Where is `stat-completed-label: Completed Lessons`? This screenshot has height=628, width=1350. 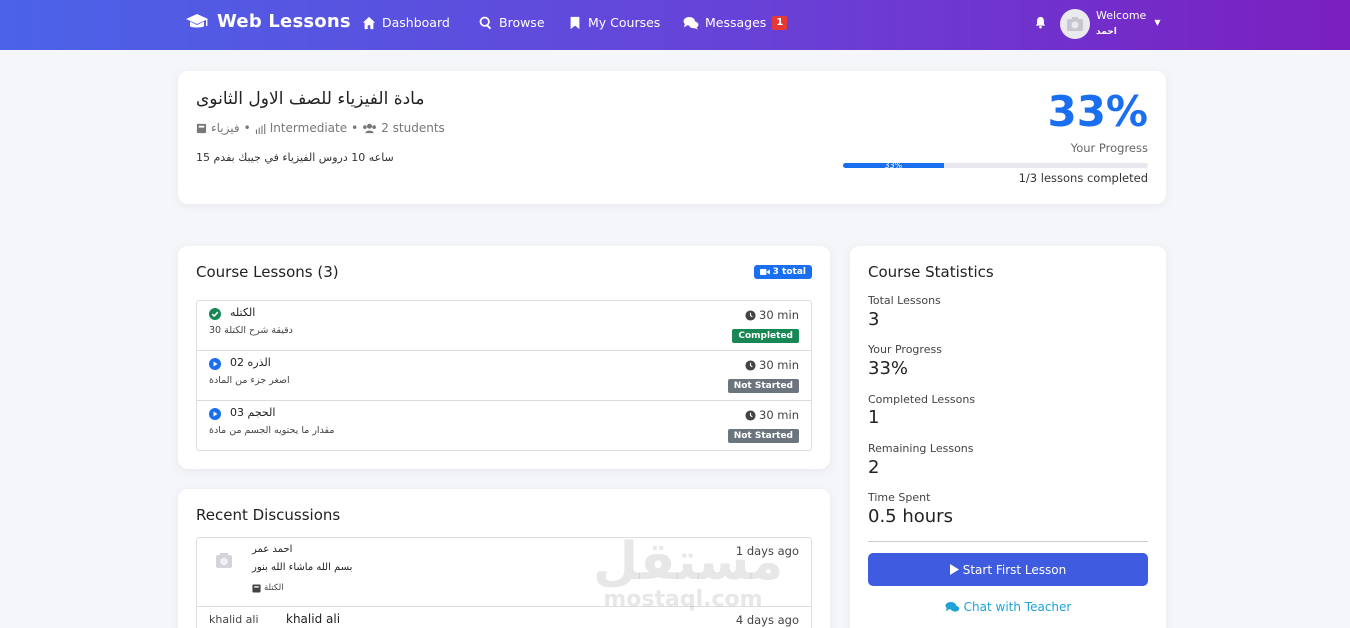 stat-completed-label: Completed Lessons is located at coordinates (922, 399).